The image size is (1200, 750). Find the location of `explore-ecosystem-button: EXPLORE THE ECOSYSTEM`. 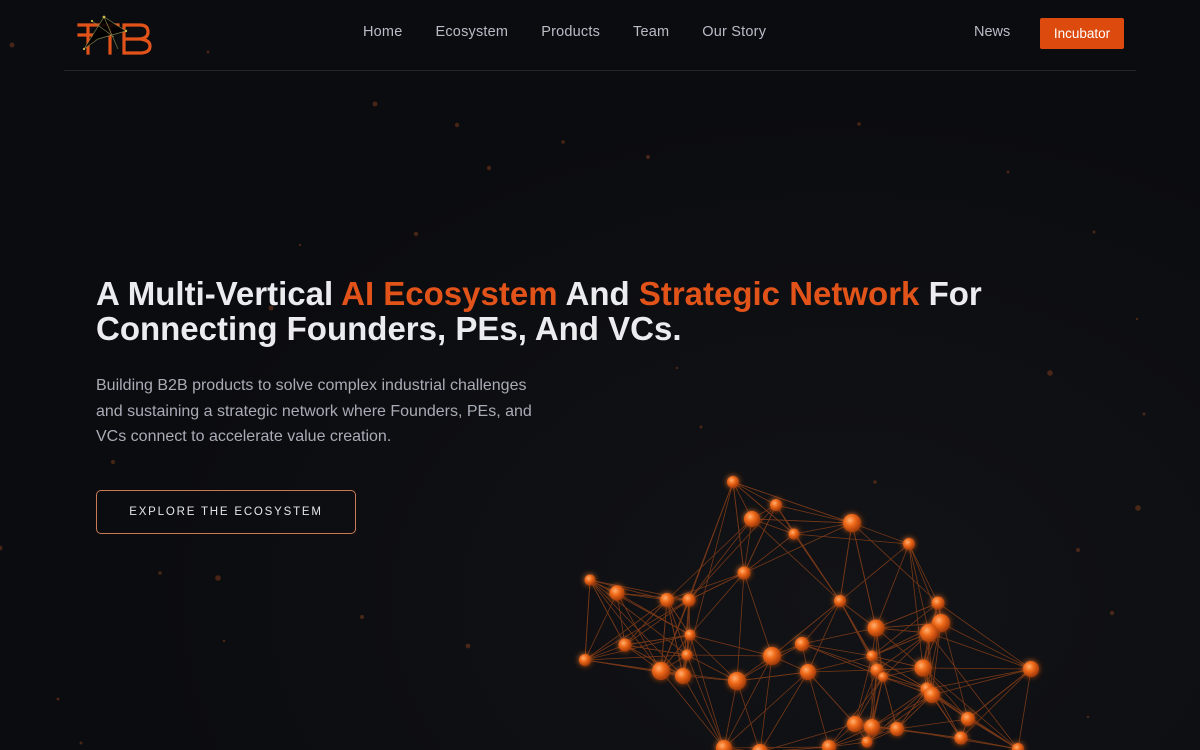

explore-ecosystem-button: EXPLORE THE ECOSYSTEM is located at coordinates (226, 512).